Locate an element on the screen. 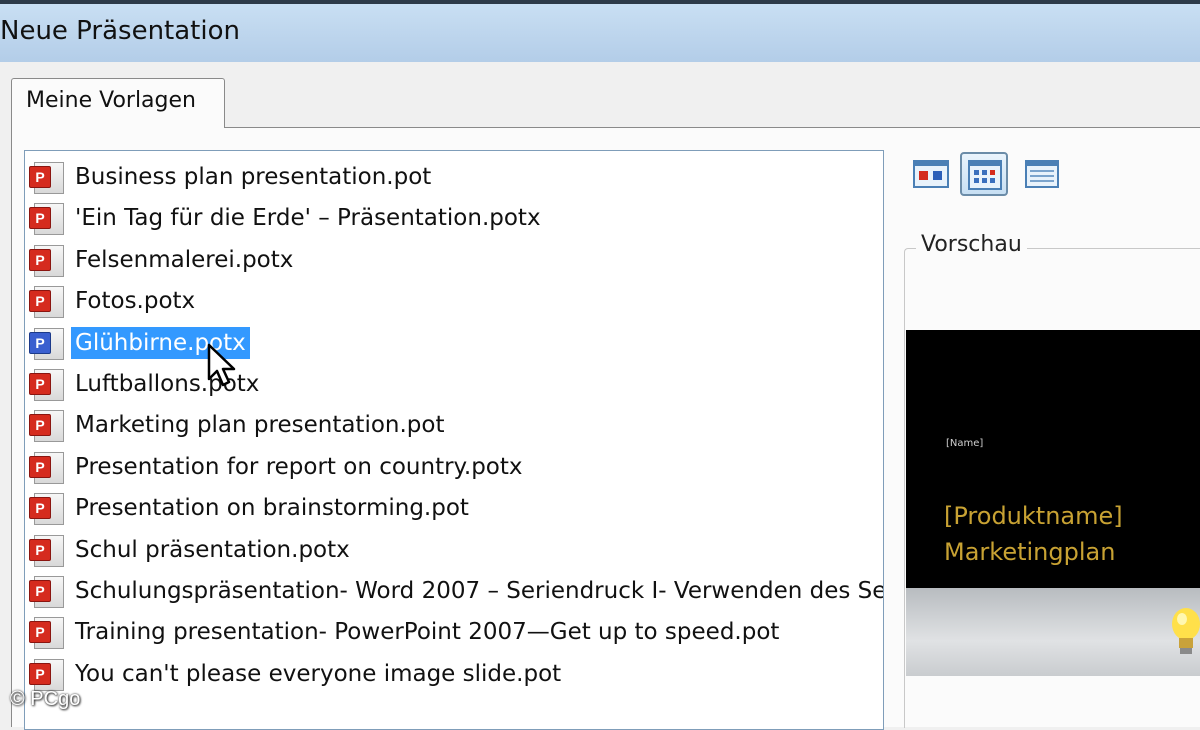 The width and height of the screenshot is (1200, 730). list-view-button is located at coordinates (984, 174).